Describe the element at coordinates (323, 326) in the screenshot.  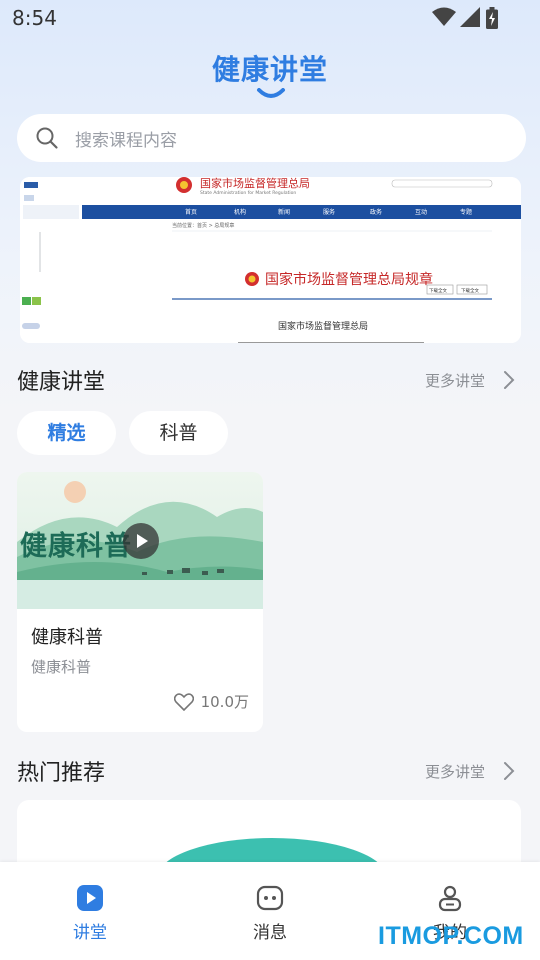
I see `banner-issuer: 国家市场监督管理总局` at that location.